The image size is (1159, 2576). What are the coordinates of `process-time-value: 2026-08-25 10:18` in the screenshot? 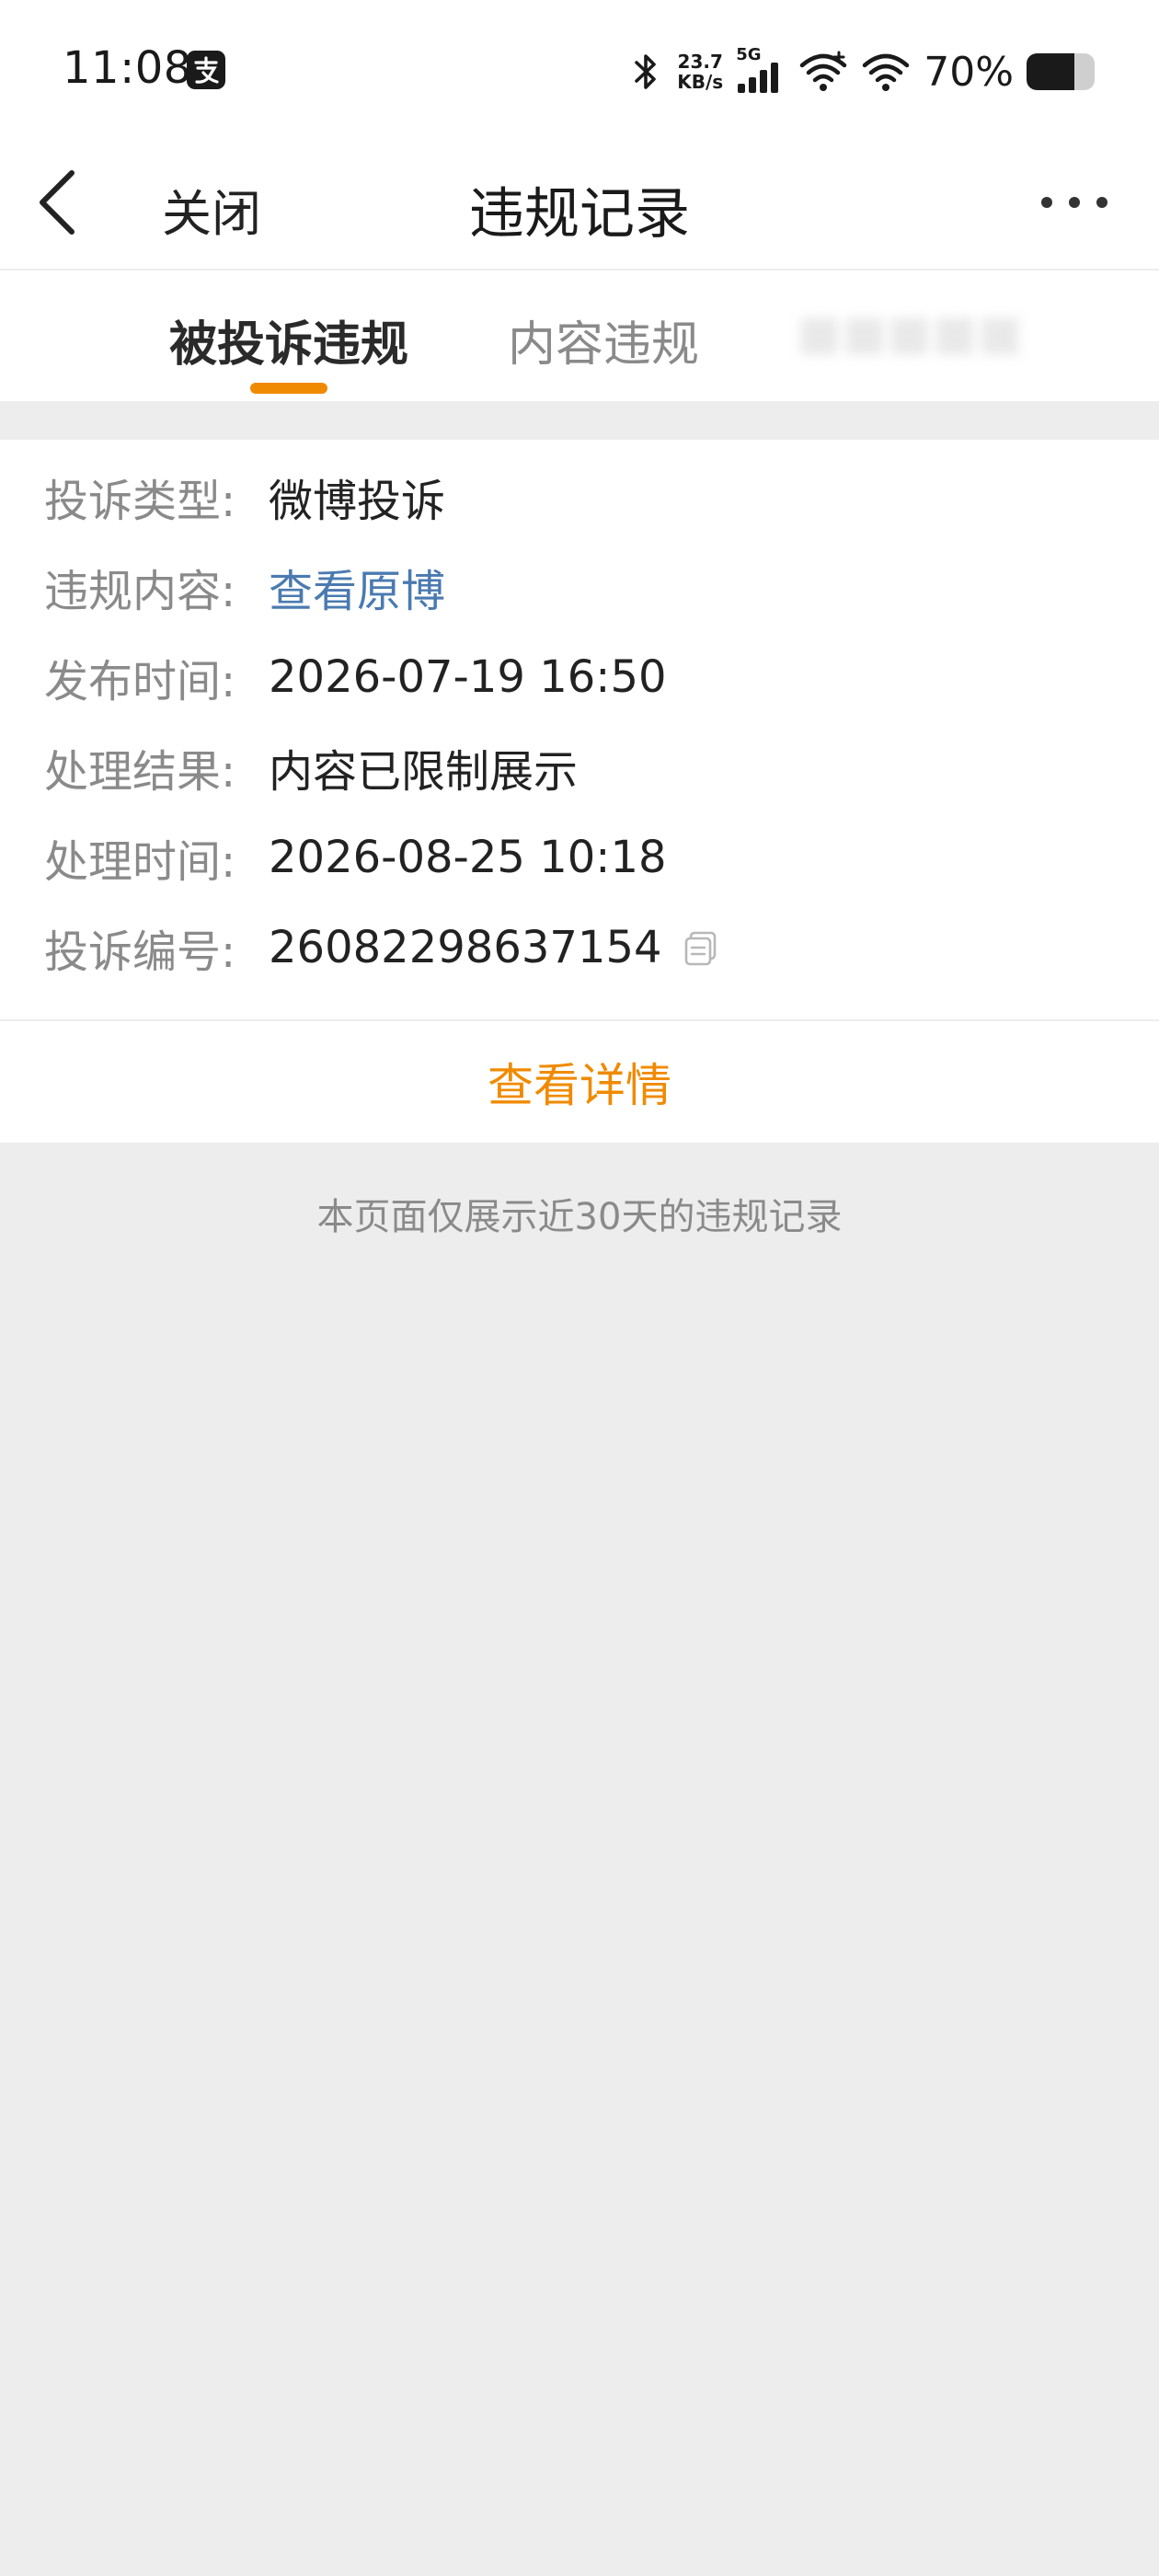 It's located at (468, 857).